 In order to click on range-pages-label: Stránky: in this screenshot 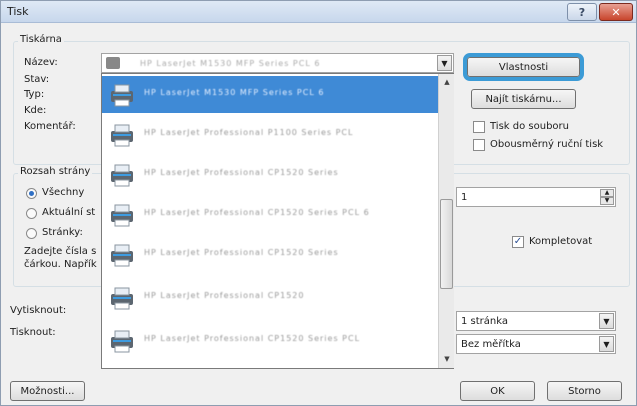, I will do `click(62, 232)`.